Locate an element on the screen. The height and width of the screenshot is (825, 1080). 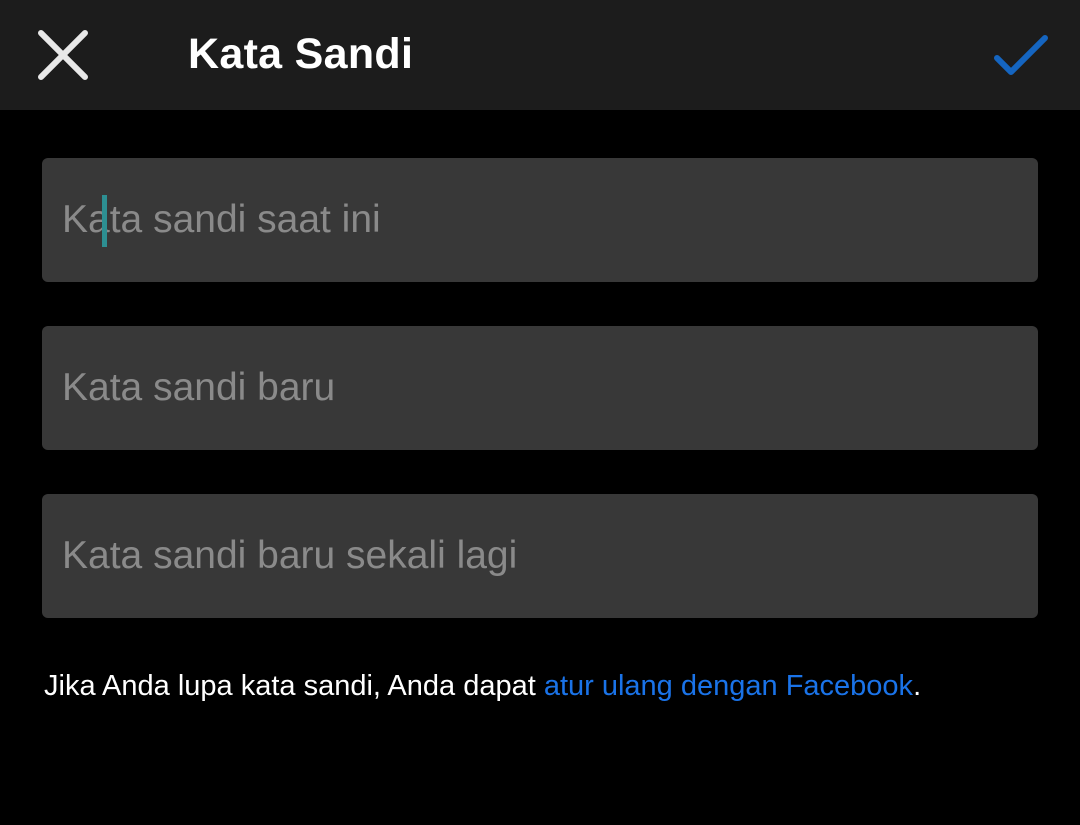
close-icon is located at coordinates (63, 55).